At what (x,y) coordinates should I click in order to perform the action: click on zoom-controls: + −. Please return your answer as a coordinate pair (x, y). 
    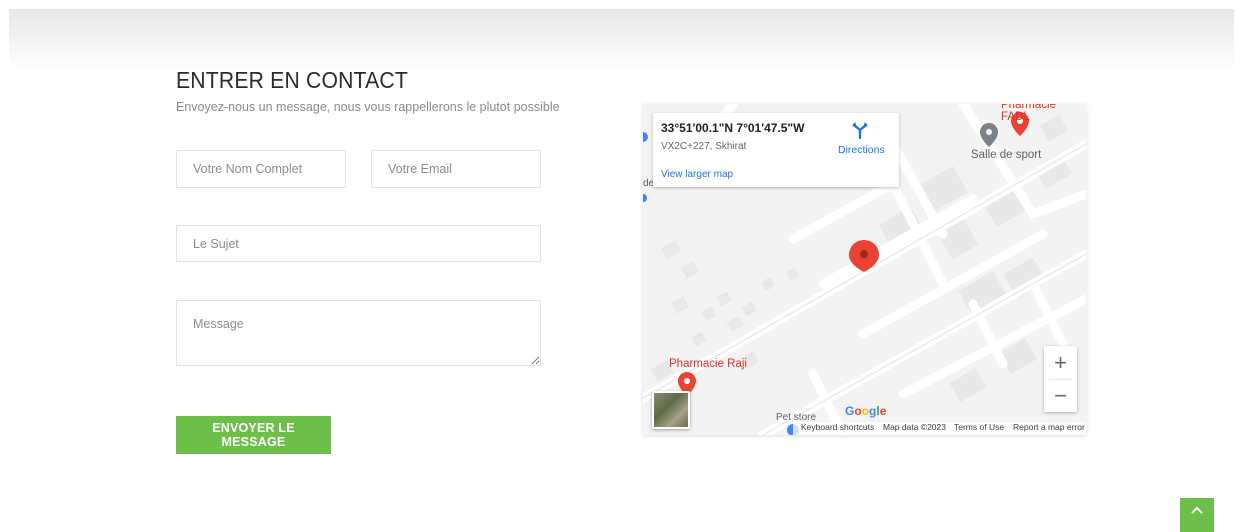
    Looking at the image, I should click on (1060, 379).